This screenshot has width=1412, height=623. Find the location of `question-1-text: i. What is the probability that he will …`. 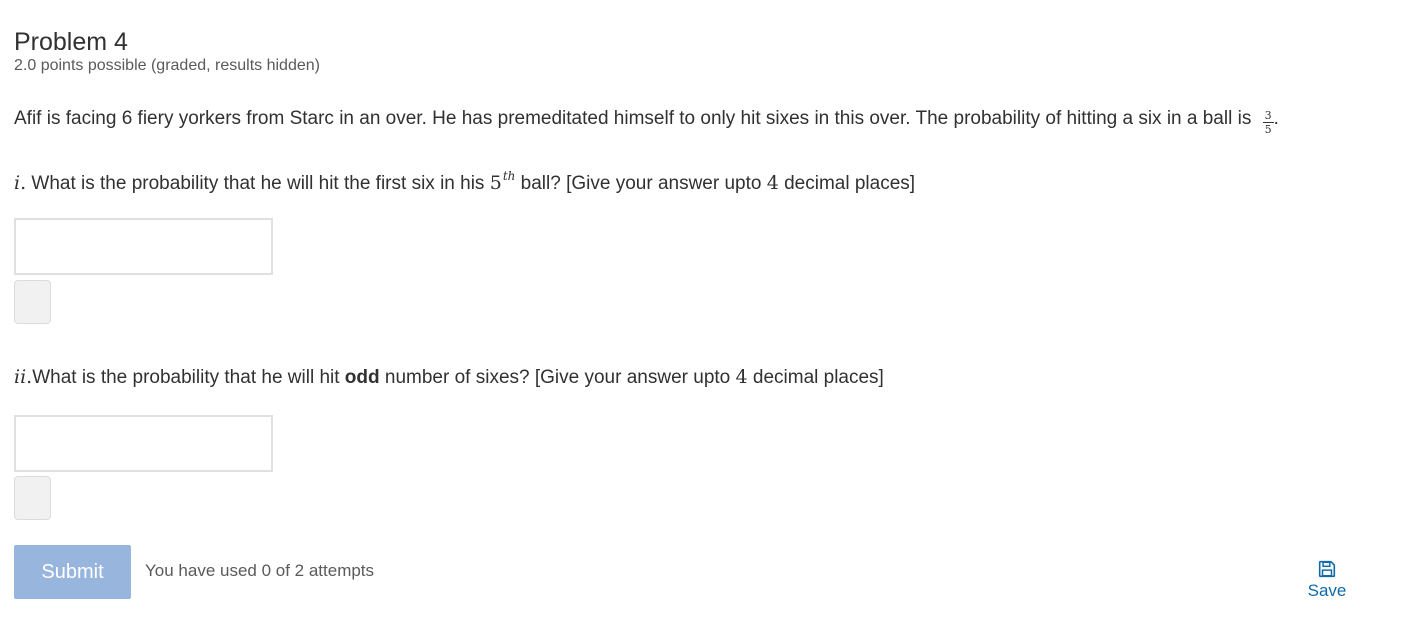

question-1-text: i. What is the probability that he will … is located at coordinates (464, 182).